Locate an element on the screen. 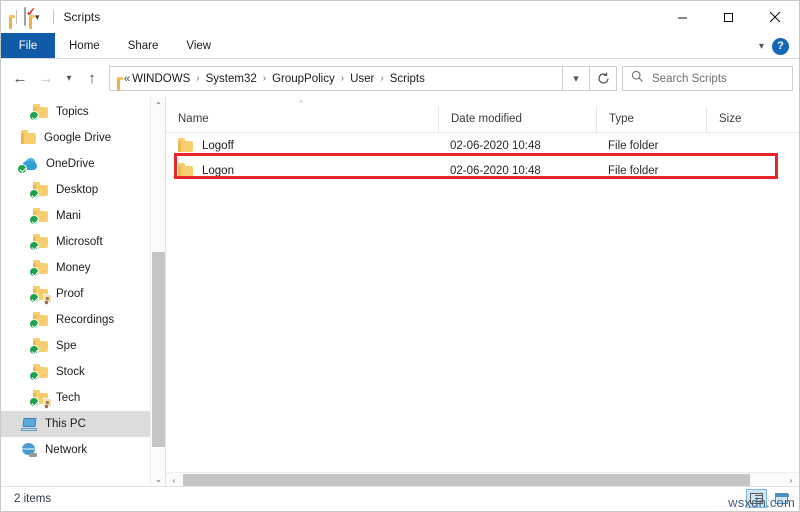  help-icon: ? is located at coordinates (780, 46).